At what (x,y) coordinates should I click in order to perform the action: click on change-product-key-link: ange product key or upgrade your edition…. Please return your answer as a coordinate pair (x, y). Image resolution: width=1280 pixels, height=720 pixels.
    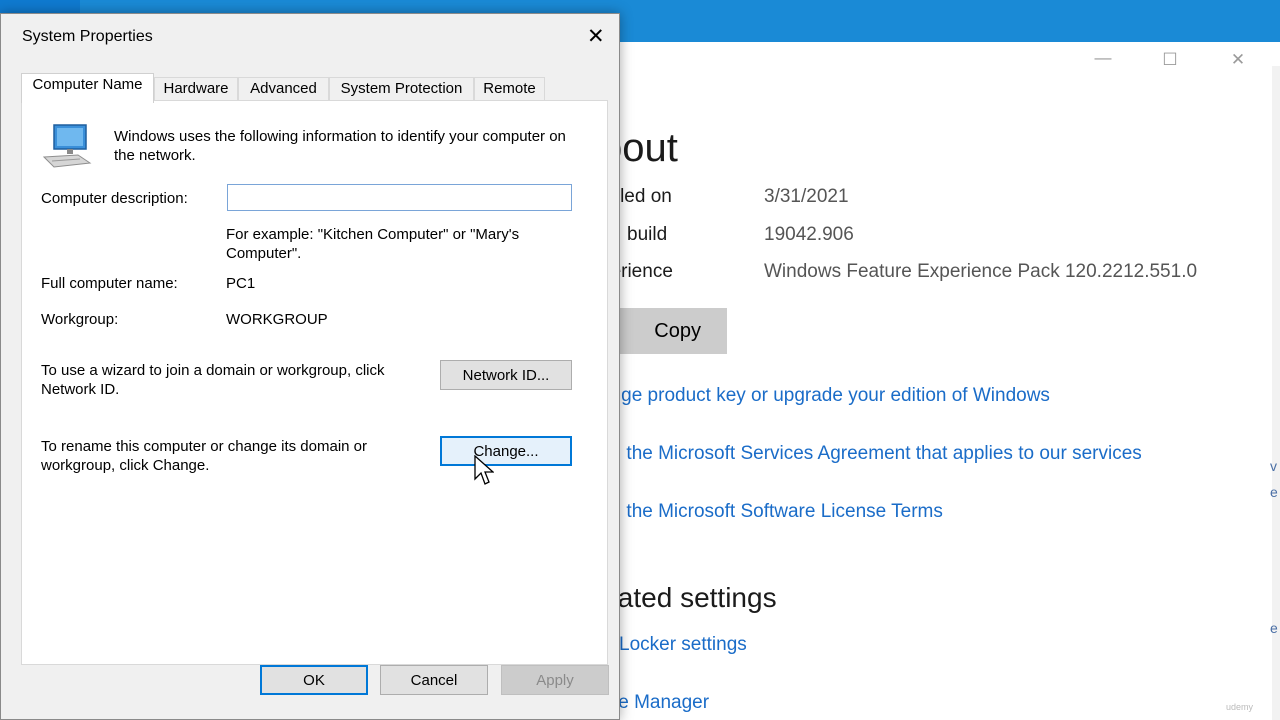
    Looking at the image, I should click on (825, 396).